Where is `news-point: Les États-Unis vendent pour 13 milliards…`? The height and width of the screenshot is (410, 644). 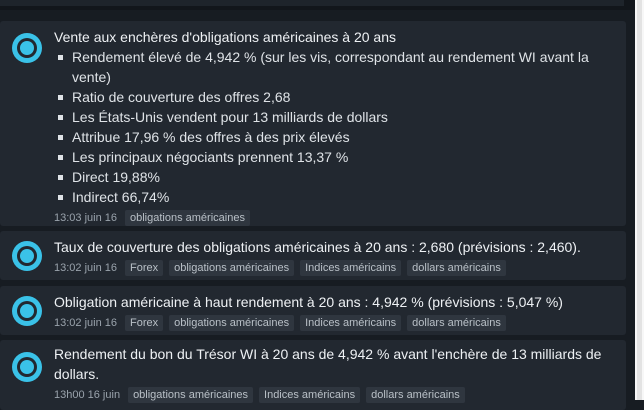 news-point: Les États-Unis vendent pour 13 milliards… is located at coordinates (335, 117).